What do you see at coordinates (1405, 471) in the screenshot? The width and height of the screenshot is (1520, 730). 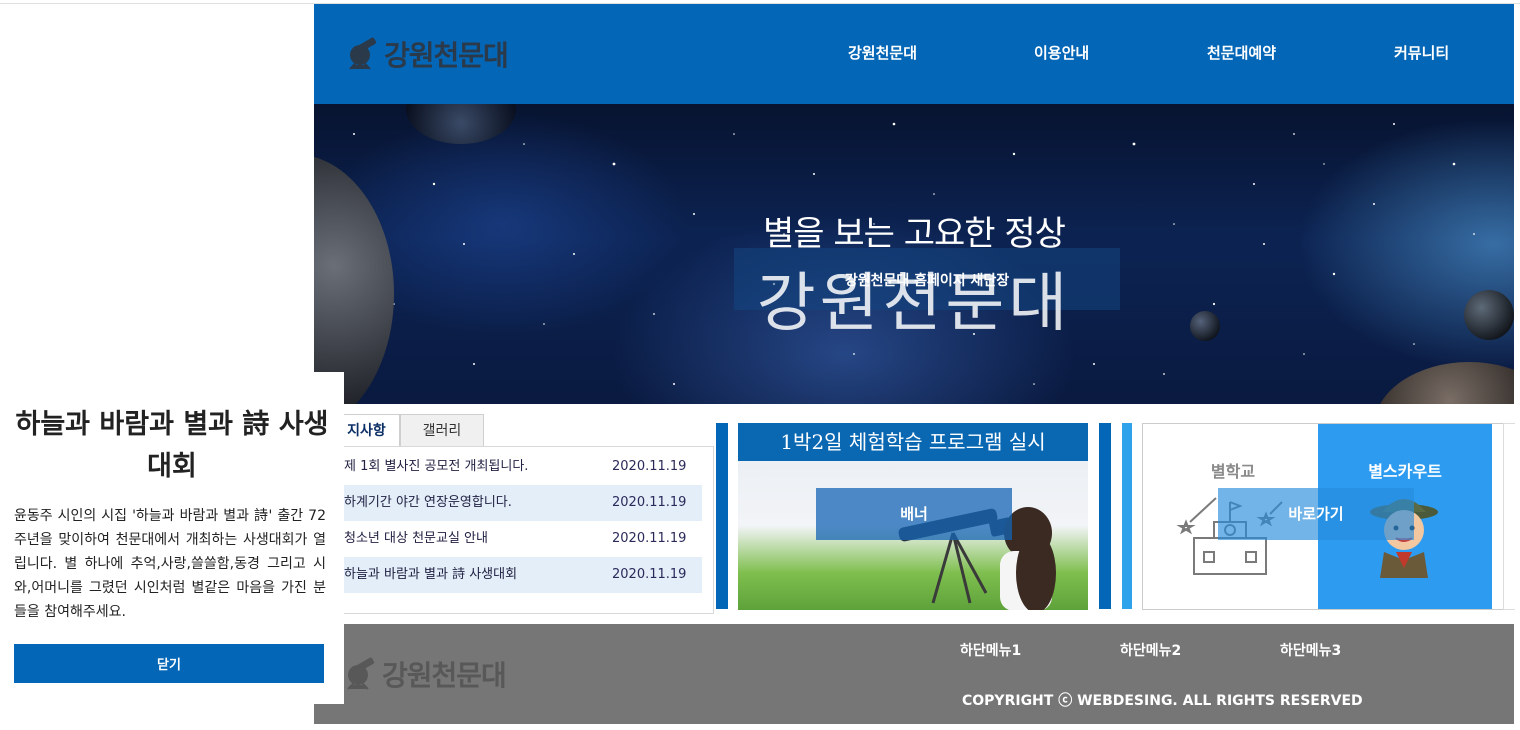 I see `star-scout-label: 별스카우트` at bounding box center [1405, 471].